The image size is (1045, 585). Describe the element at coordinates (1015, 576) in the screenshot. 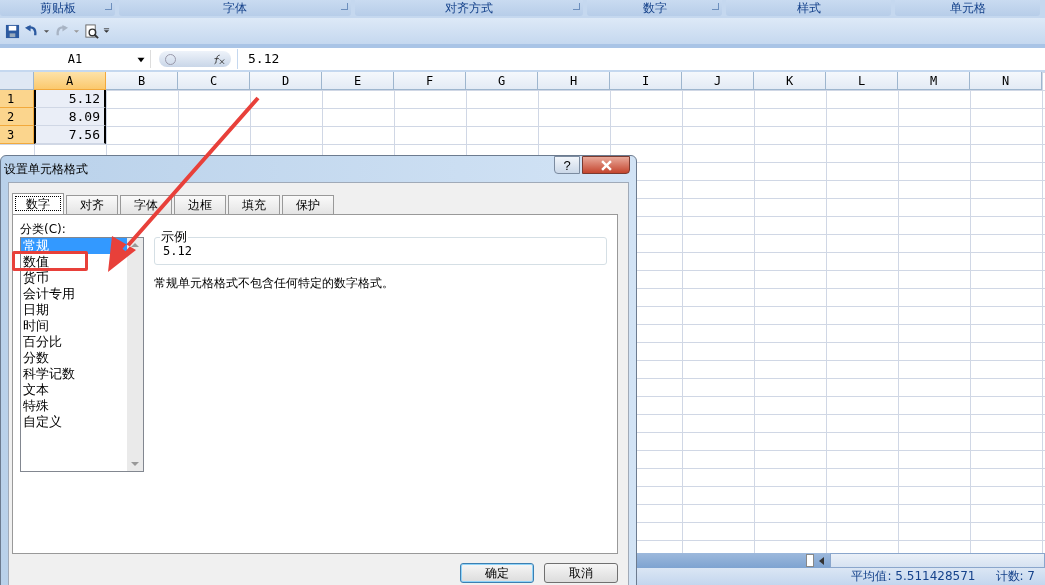

I see `status-count: 计数: 7` at that location.